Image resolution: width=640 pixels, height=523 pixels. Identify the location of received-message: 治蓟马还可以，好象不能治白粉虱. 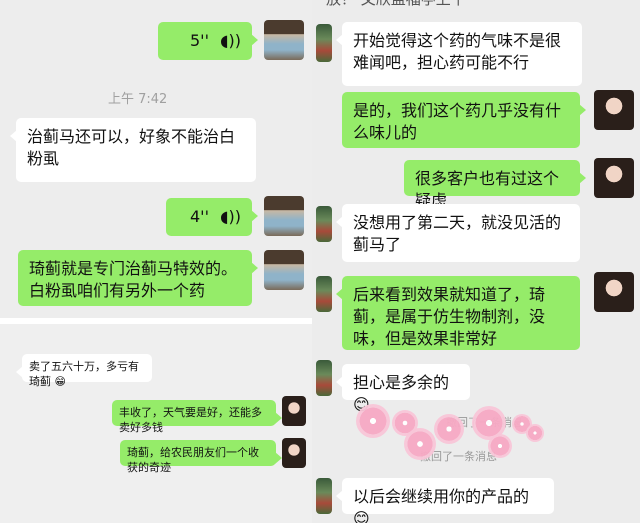
(133, 150).